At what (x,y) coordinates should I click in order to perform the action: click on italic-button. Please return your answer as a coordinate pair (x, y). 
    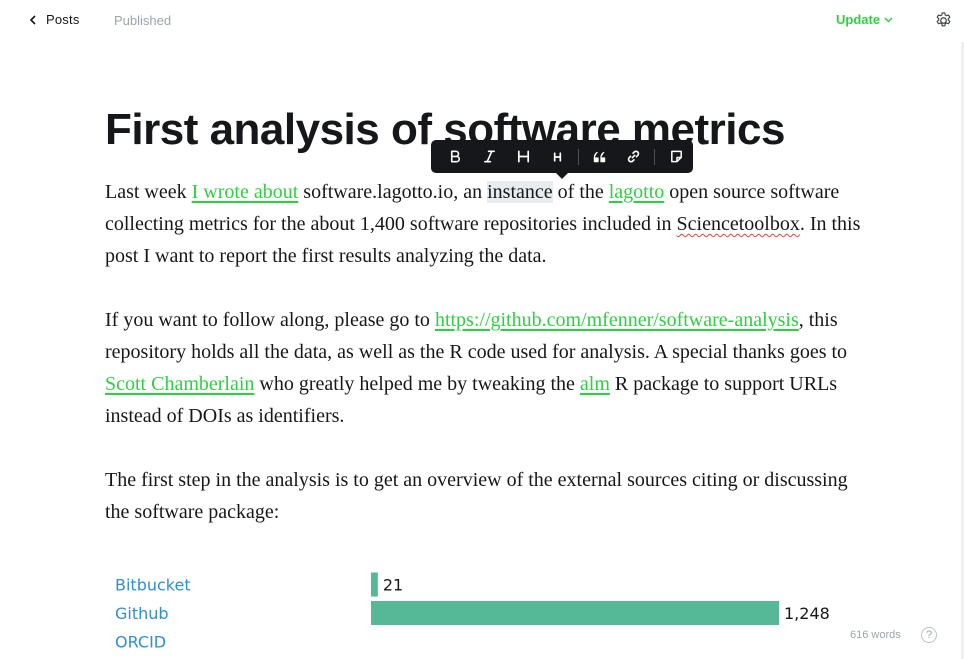
    Looking at the image, I should click on (490, 156).